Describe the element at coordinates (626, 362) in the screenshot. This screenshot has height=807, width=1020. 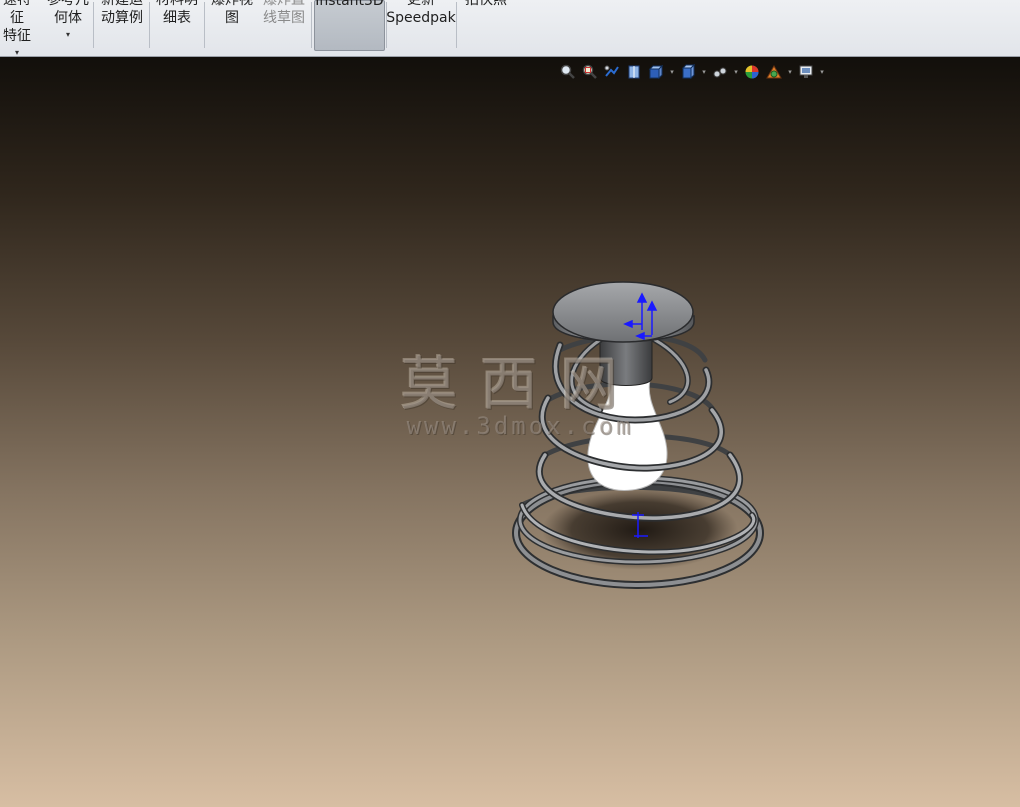
I see `bulb-socket` at that location.